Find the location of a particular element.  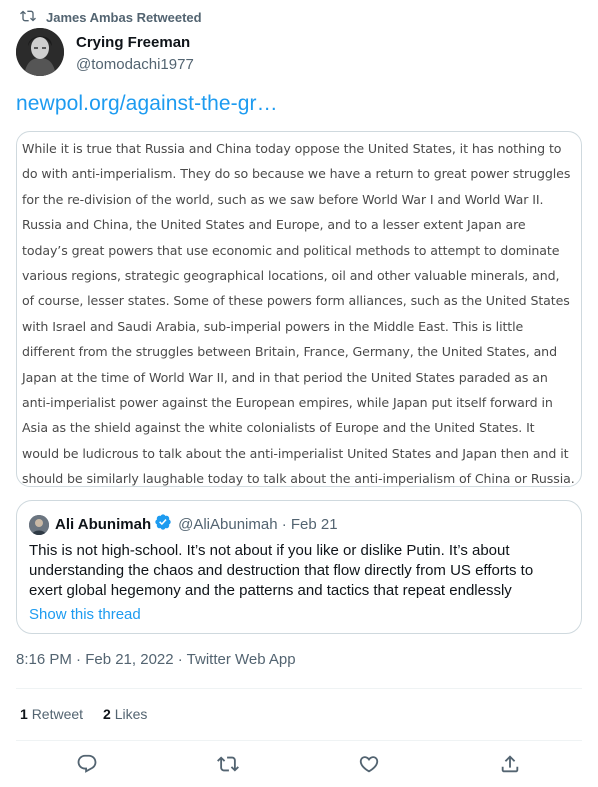

quoted-avatar is located at coordinates (39, 525).